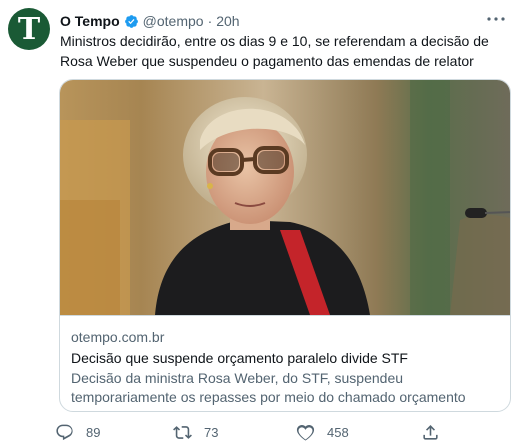 This screenshot has height=446, width=519. I want to click on action-bar: 89 73 458, so click(275, 432).